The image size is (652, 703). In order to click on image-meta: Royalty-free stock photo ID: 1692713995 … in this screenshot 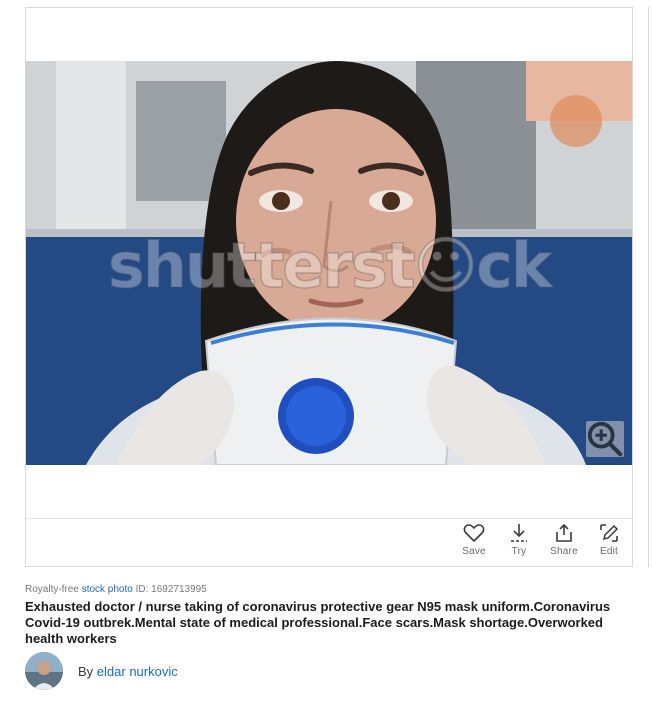, I will do `click(325, 615)`.